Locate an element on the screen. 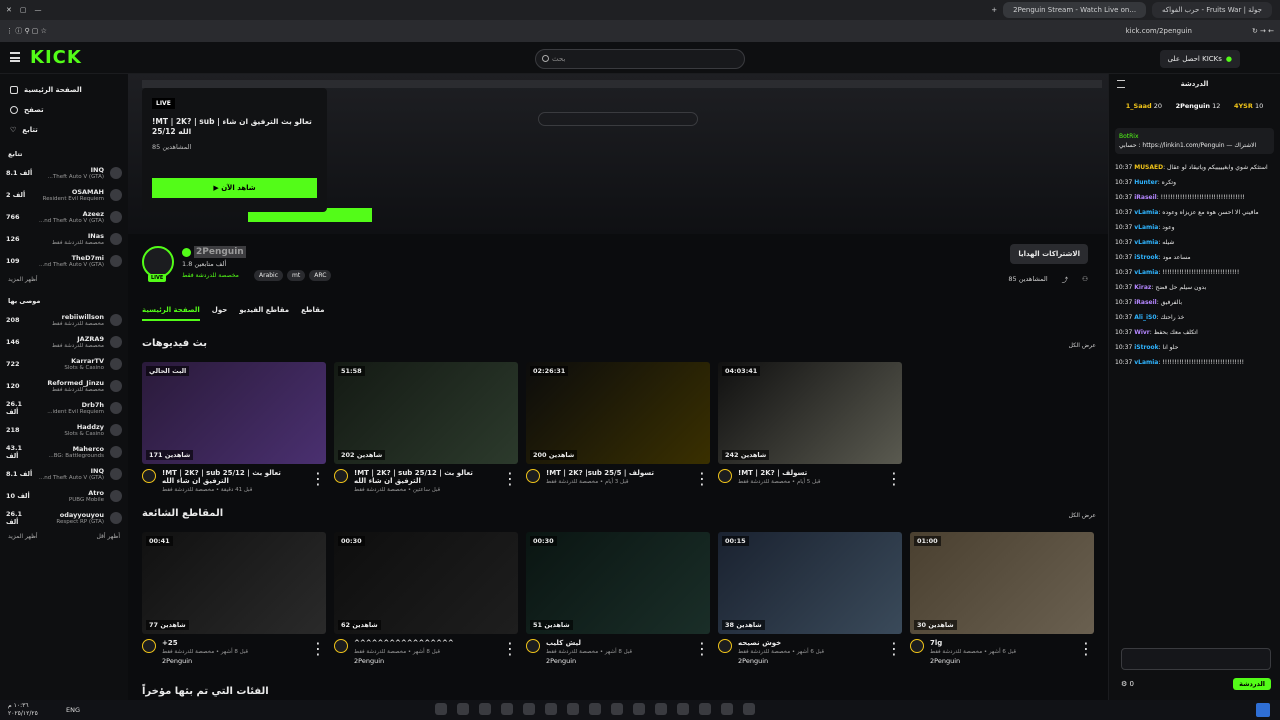  leader-name: 4YSR is located at coordinates (1243, 106).